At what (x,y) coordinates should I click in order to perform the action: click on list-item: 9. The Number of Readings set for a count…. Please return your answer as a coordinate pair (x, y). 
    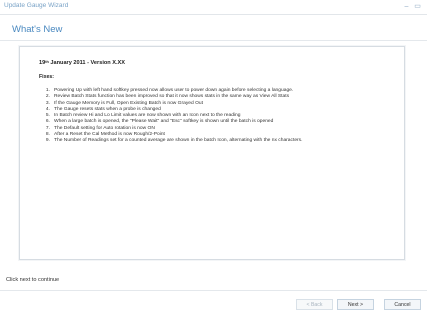
    Looking at the image, I should click on (215, 141).